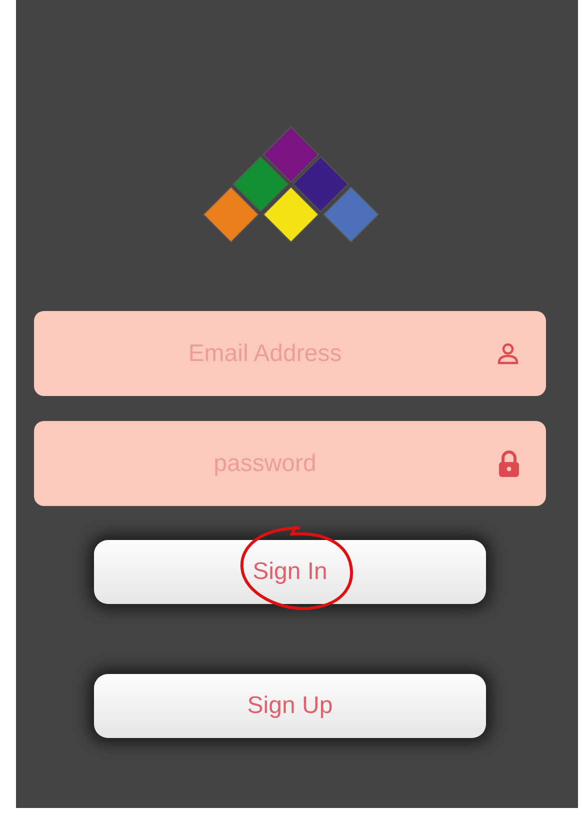 This screenshot has height=828, width=582. What do you see at coordinates (290, 572) in the screenshot?
I see `sign-in-button: Sign In` at bounding box center [290, 572].